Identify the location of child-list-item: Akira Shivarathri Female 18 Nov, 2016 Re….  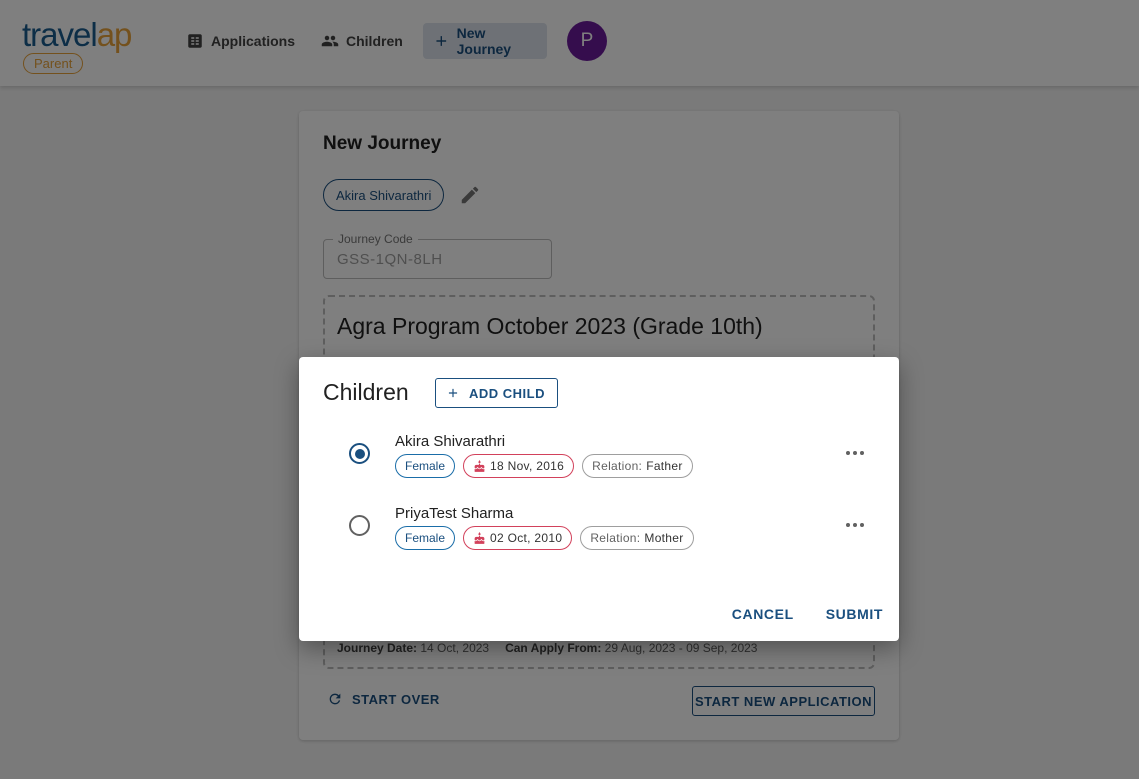
(599, 459).